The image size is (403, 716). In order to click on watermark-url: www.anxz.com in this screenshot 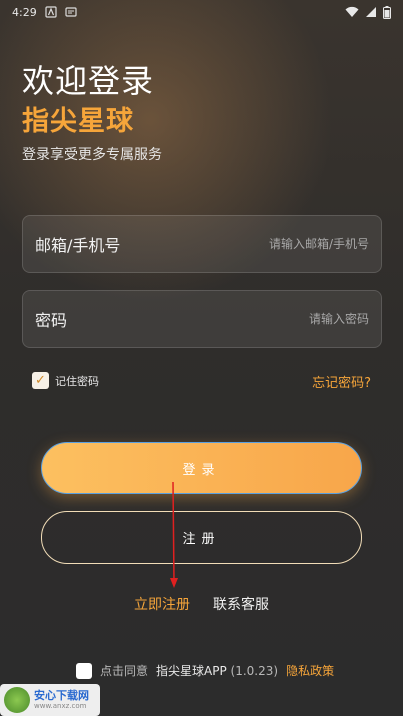, I will do `click(60, 705)`.